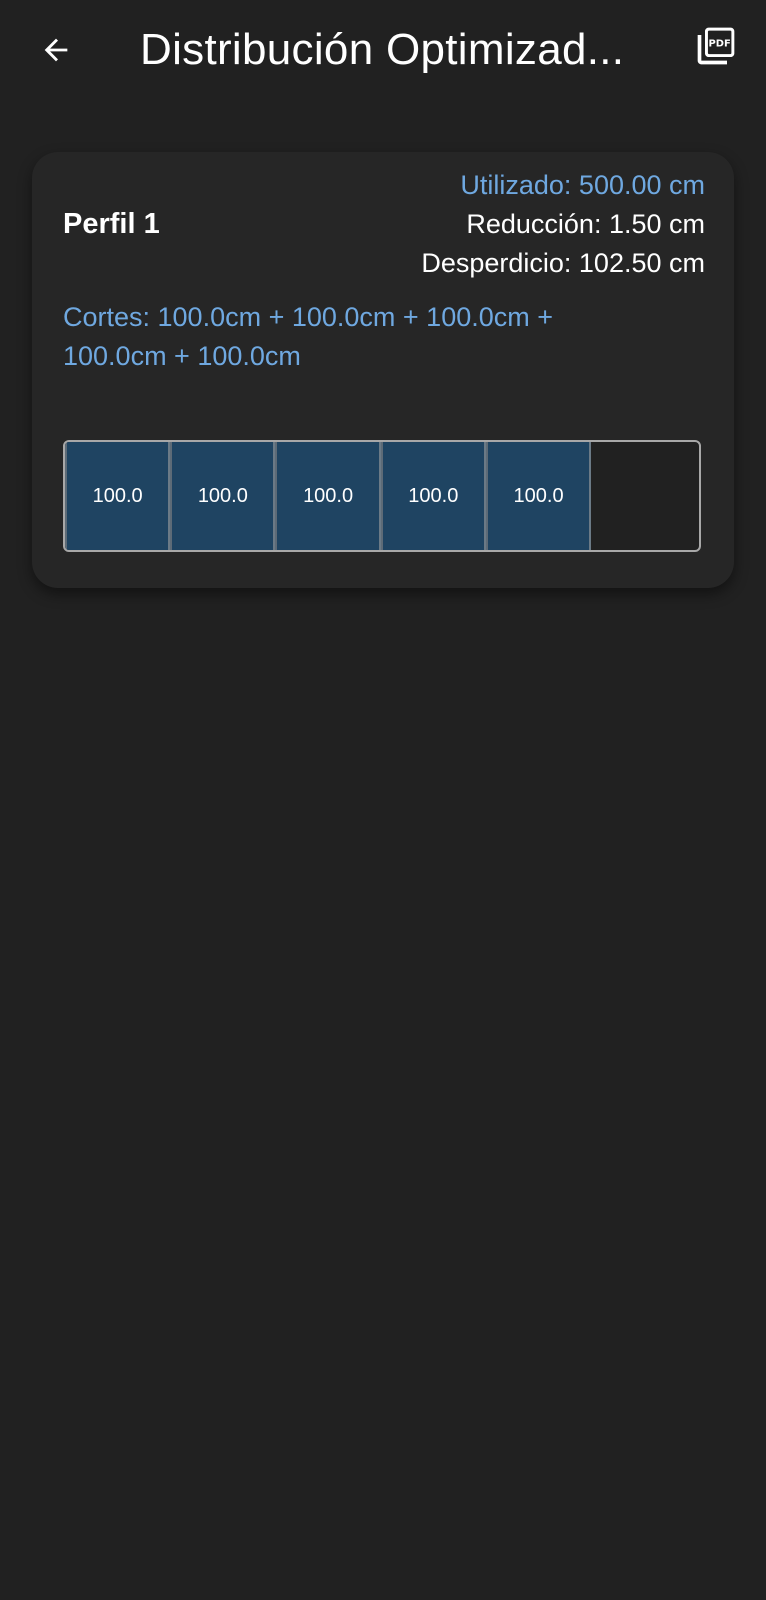 This screenshot has height=1600, width=766. What do you see at coordinates (563, 263) in the screenshot?
I see `waste-length: Desperdicio: 102.50 cm` at bounding box center [563, 263].